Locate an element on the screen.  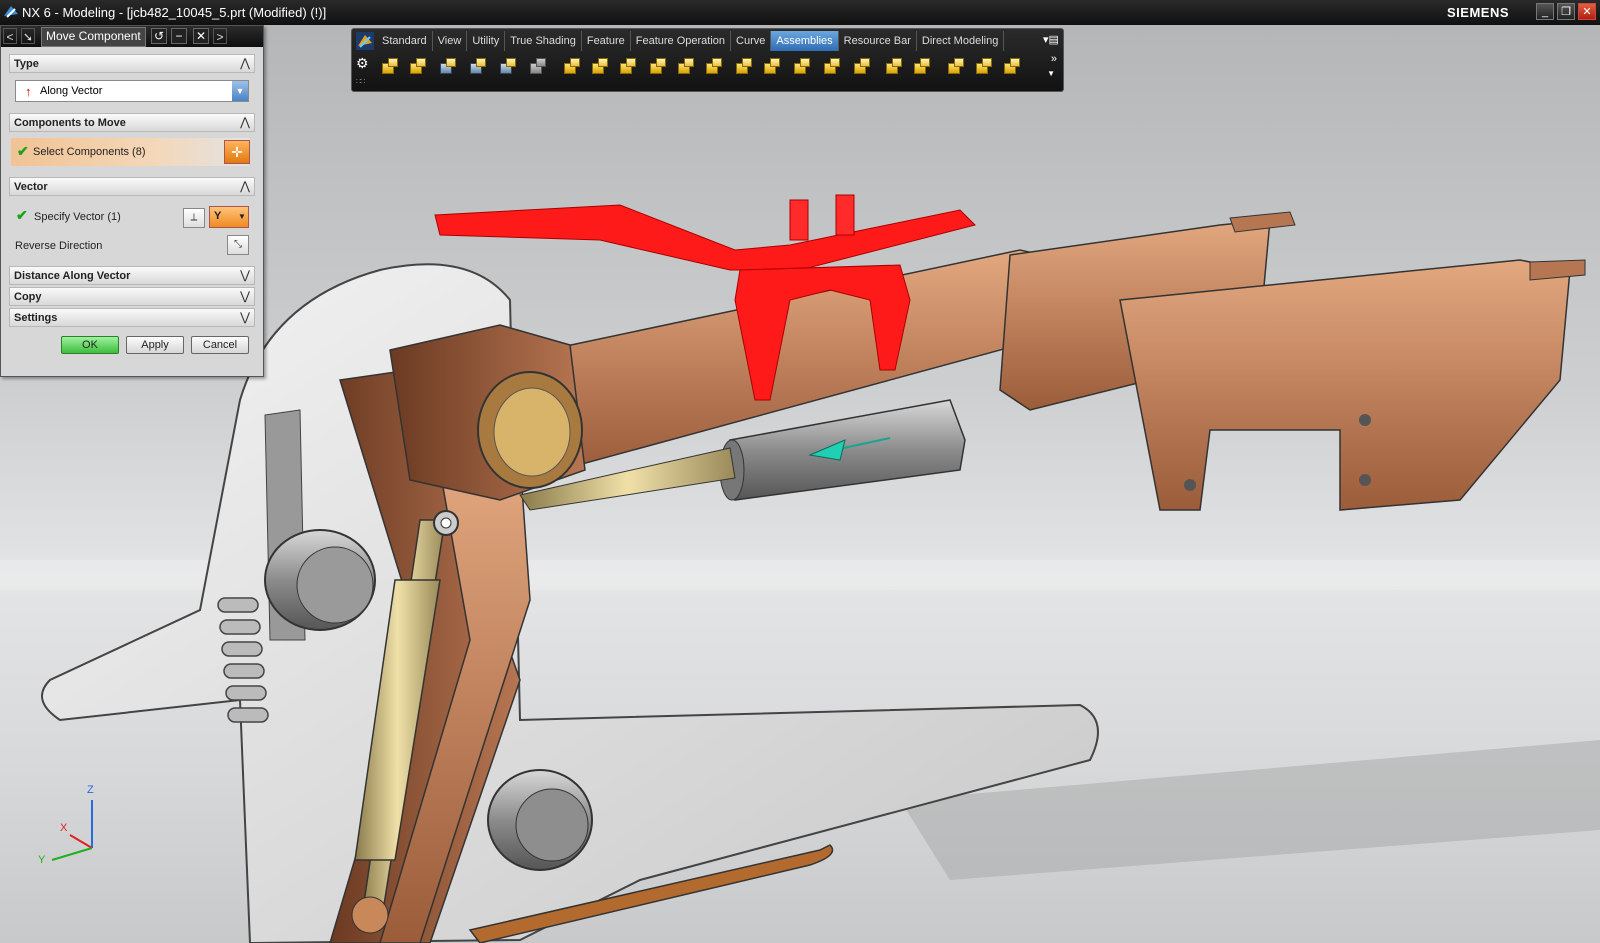
triad-axes is located at coordinates (72, 830).